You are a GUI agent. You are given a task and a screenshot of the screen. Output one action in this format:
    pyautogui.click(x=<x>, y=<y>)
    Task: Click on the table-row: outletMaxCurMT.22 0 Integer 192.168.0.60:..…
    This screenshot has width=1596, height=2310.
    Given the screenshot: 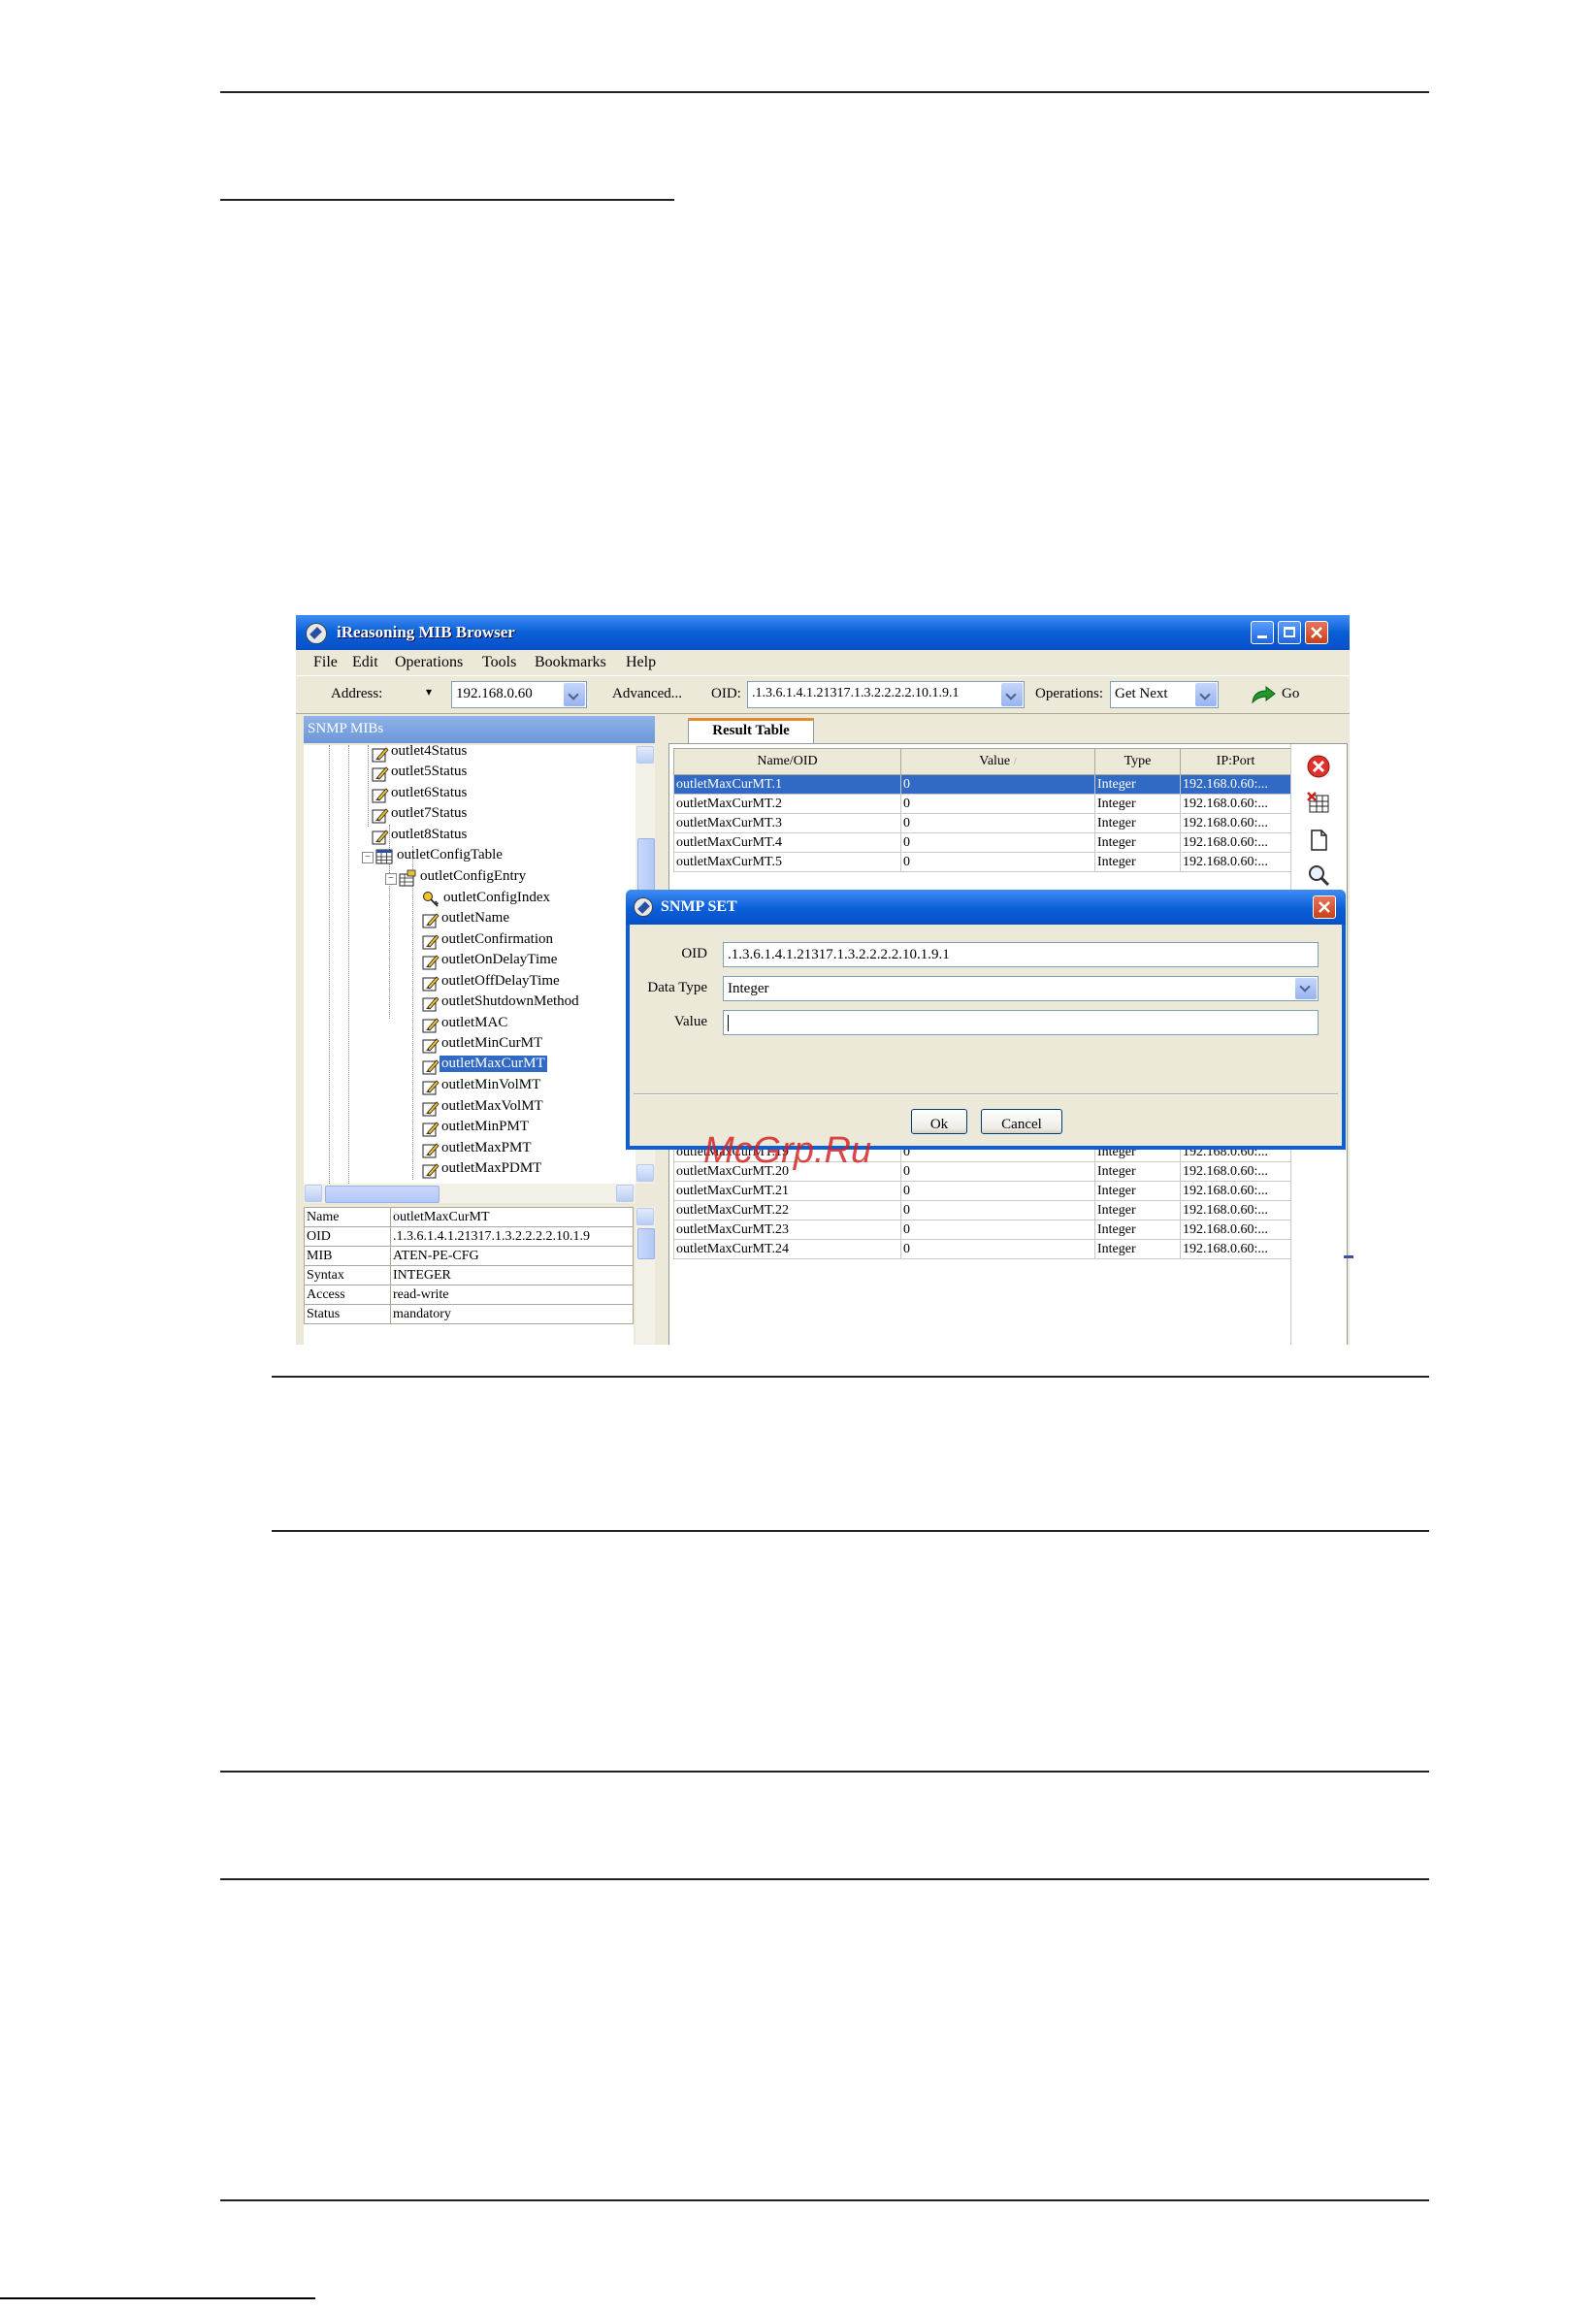 What is the action you would take?
    pyautogui.click(x=982, y=1210)
    